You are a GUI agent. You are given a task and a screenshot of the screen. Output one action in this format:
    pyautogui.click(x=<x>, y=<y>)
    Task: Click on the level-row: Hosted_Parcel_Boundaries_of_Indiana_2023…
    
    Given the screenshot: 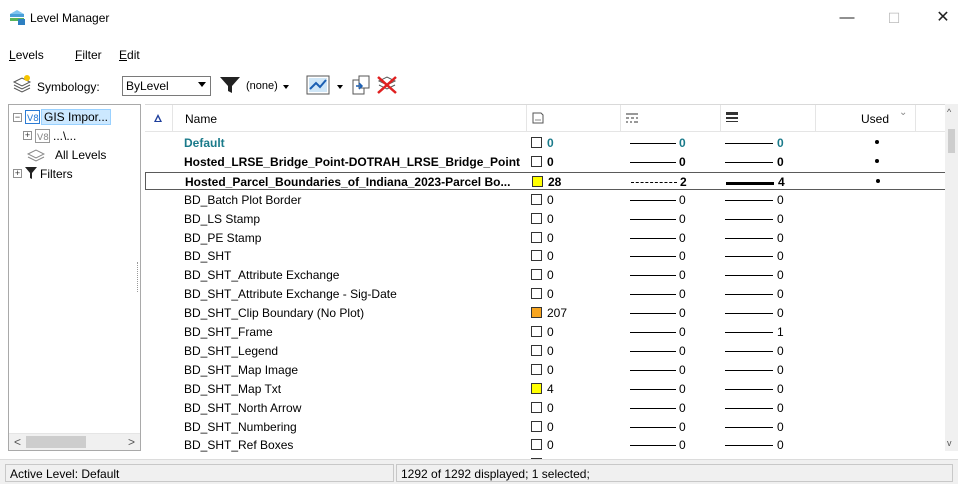 What is the action you would take?
    pyautogui.click(x=551, y=180)
    